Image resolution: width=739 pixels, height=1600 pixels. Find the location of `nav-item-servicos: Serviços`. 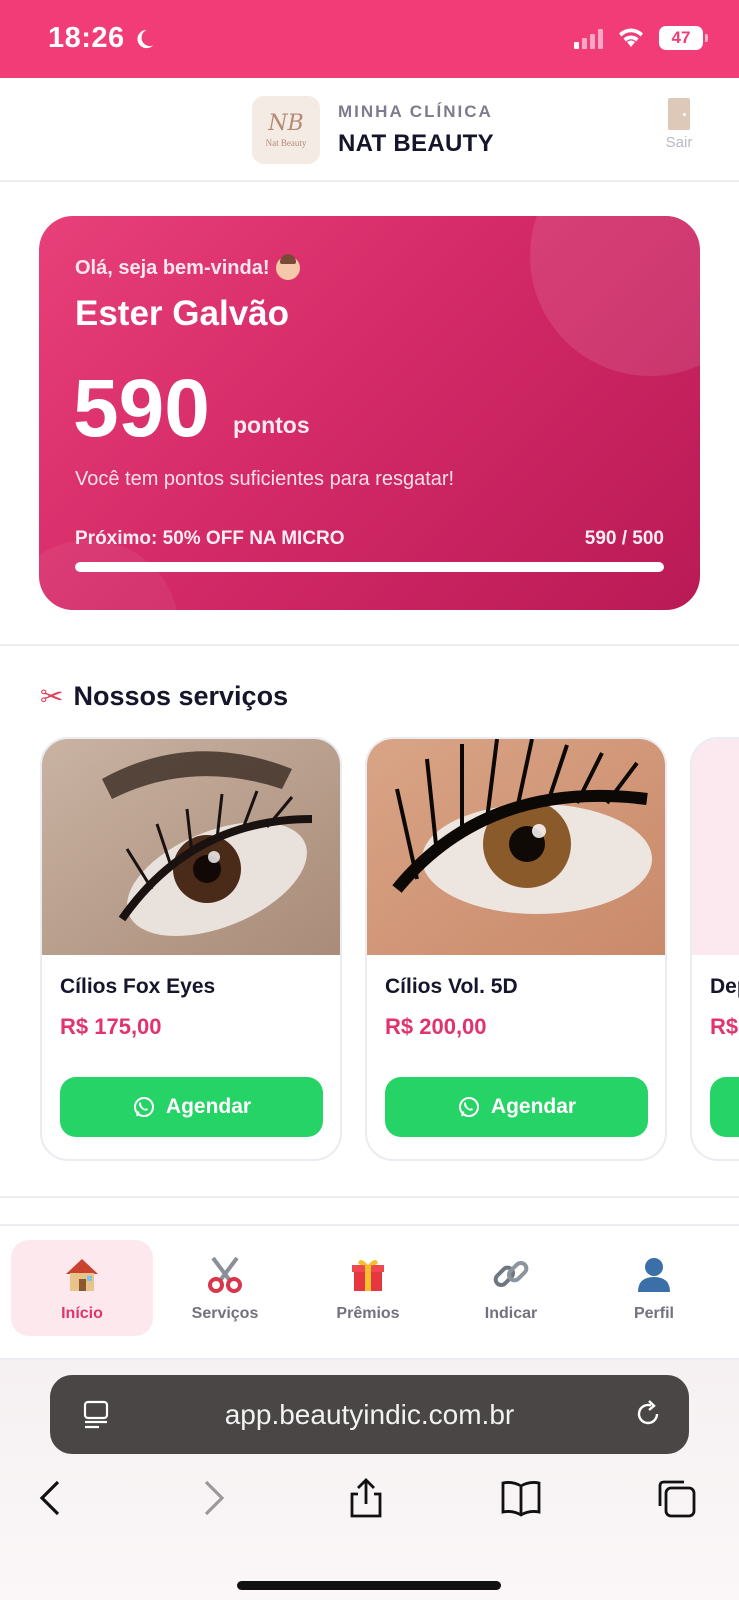

nav-item-servicos: Serviços is located at coordinates (225, 1288).